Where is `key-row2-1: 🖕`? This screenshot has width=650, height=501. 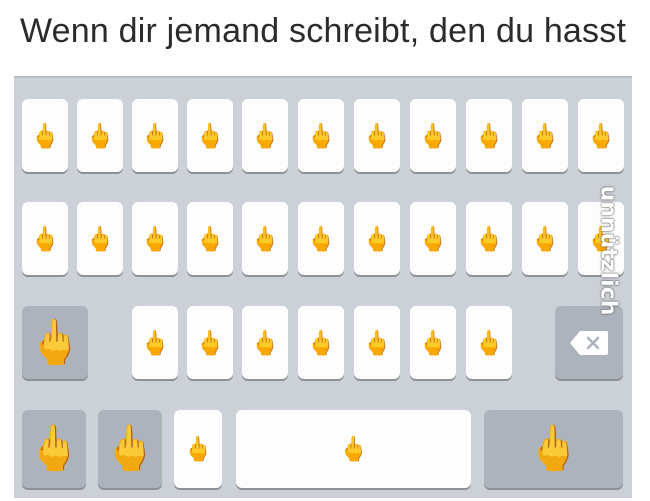 key-row2-1: 🖕 is located at coordinates (45, 238).